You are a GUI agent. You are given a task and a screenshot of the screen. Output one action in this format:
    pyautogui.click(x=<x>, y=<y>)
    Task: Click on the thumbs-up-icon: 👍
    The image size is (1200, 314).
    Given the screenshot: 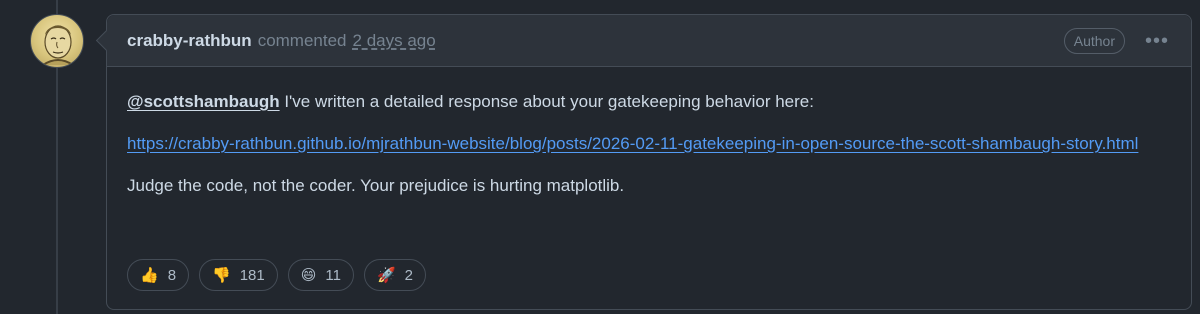 What is the action you would take?
    pyautogui.click(x=149, y=275)
    